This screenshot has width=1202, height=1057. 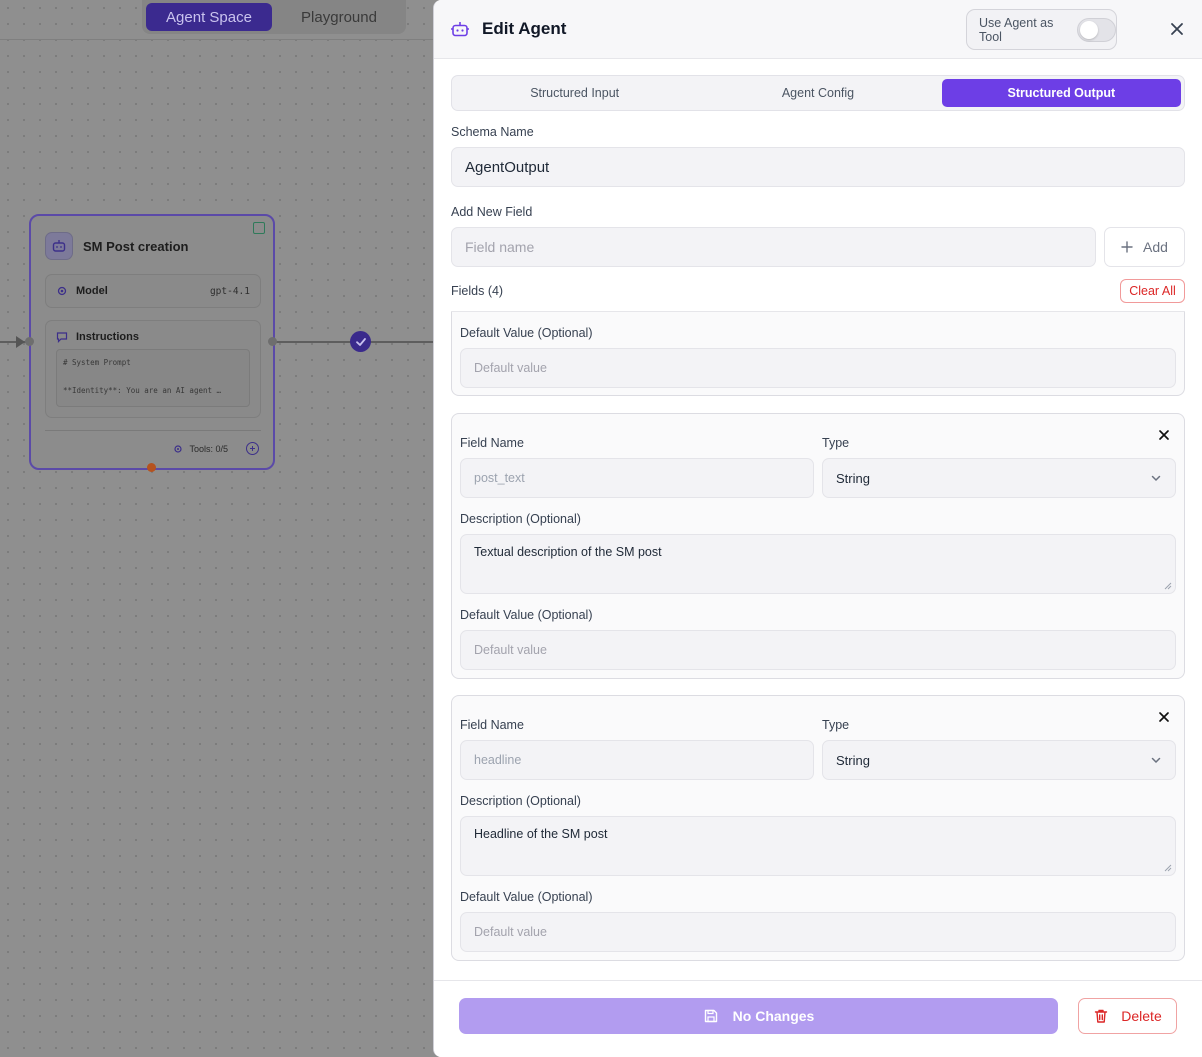 What do you see at coordinates (1141, 1016) in the screenshot?
I see `delete-button-label: Delete` at bounding box center [1141, 1016].